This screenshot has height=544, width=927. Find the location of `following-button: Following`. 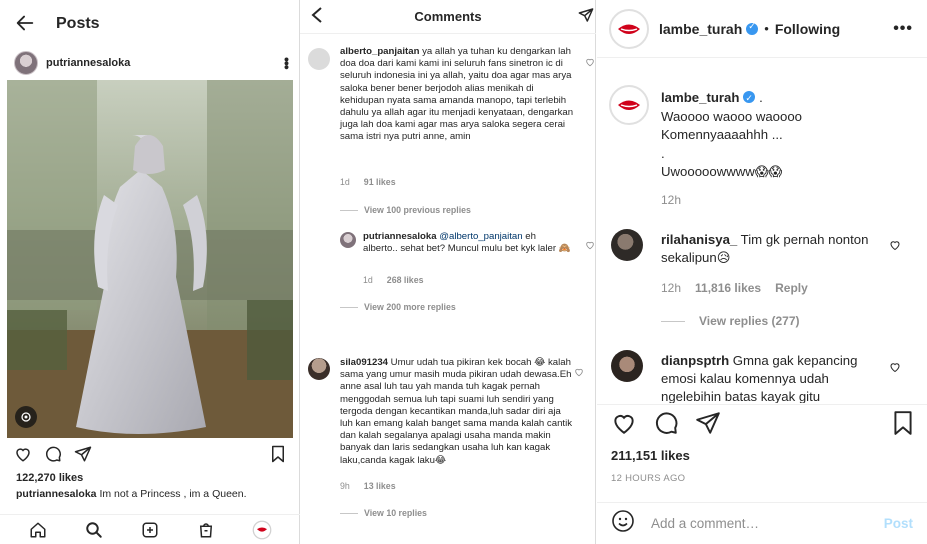

following-button: Following is located at coordinates (807, 29).